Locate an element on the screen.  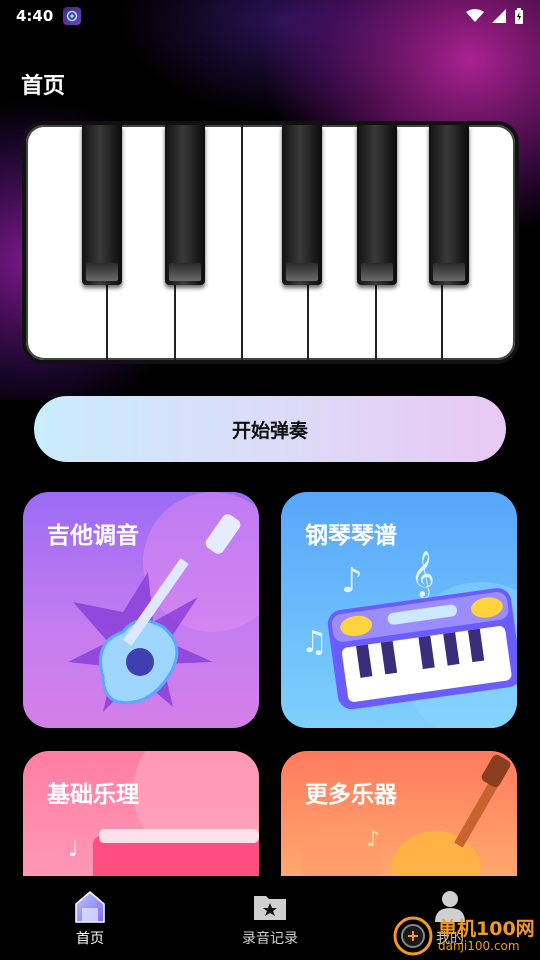
piano-sheet-music-card: 钢琴琴谱 ♪ 𝄞 ♫ is located at coordinates (399, 610).